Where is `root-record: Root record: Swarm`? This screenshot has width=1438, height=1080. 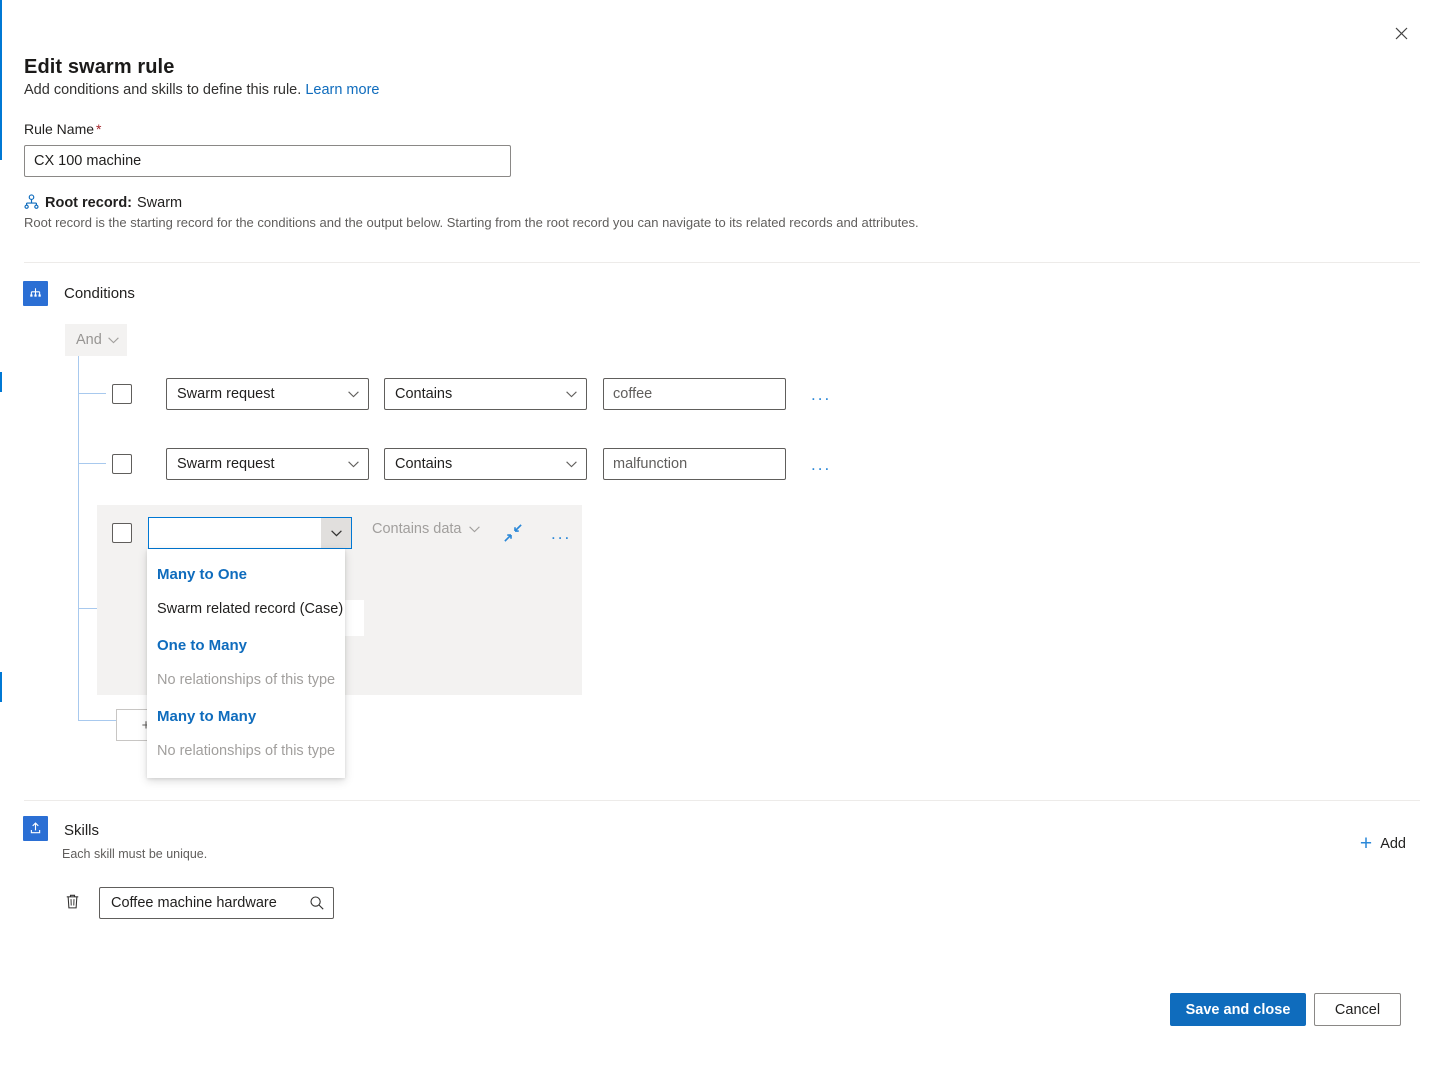 root-record: Root record: Swarm is located at coordinates (102, 202).